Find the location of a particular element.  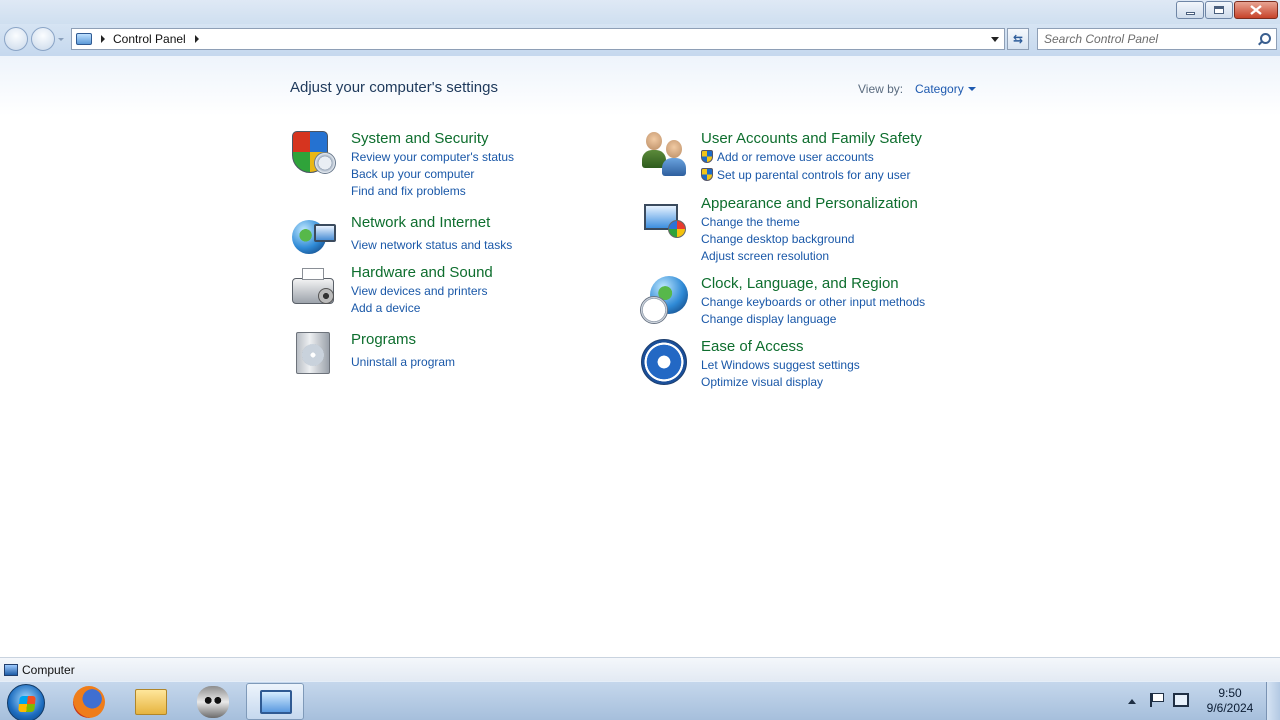

address-dropdown-icon is located at coordinates (995, 39).